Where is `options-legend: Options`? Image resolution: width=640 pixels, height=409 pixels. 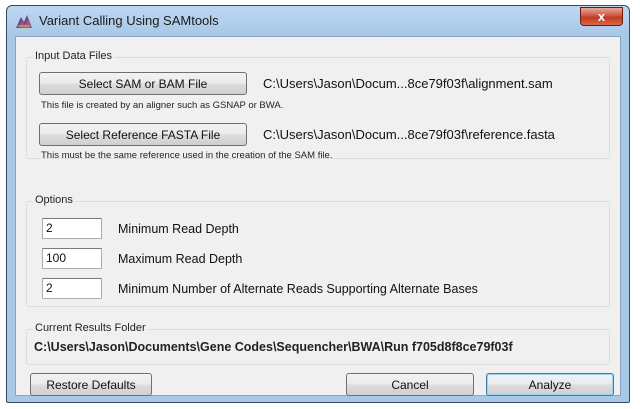 options-legend: Options is located at coordinates (54, 200).